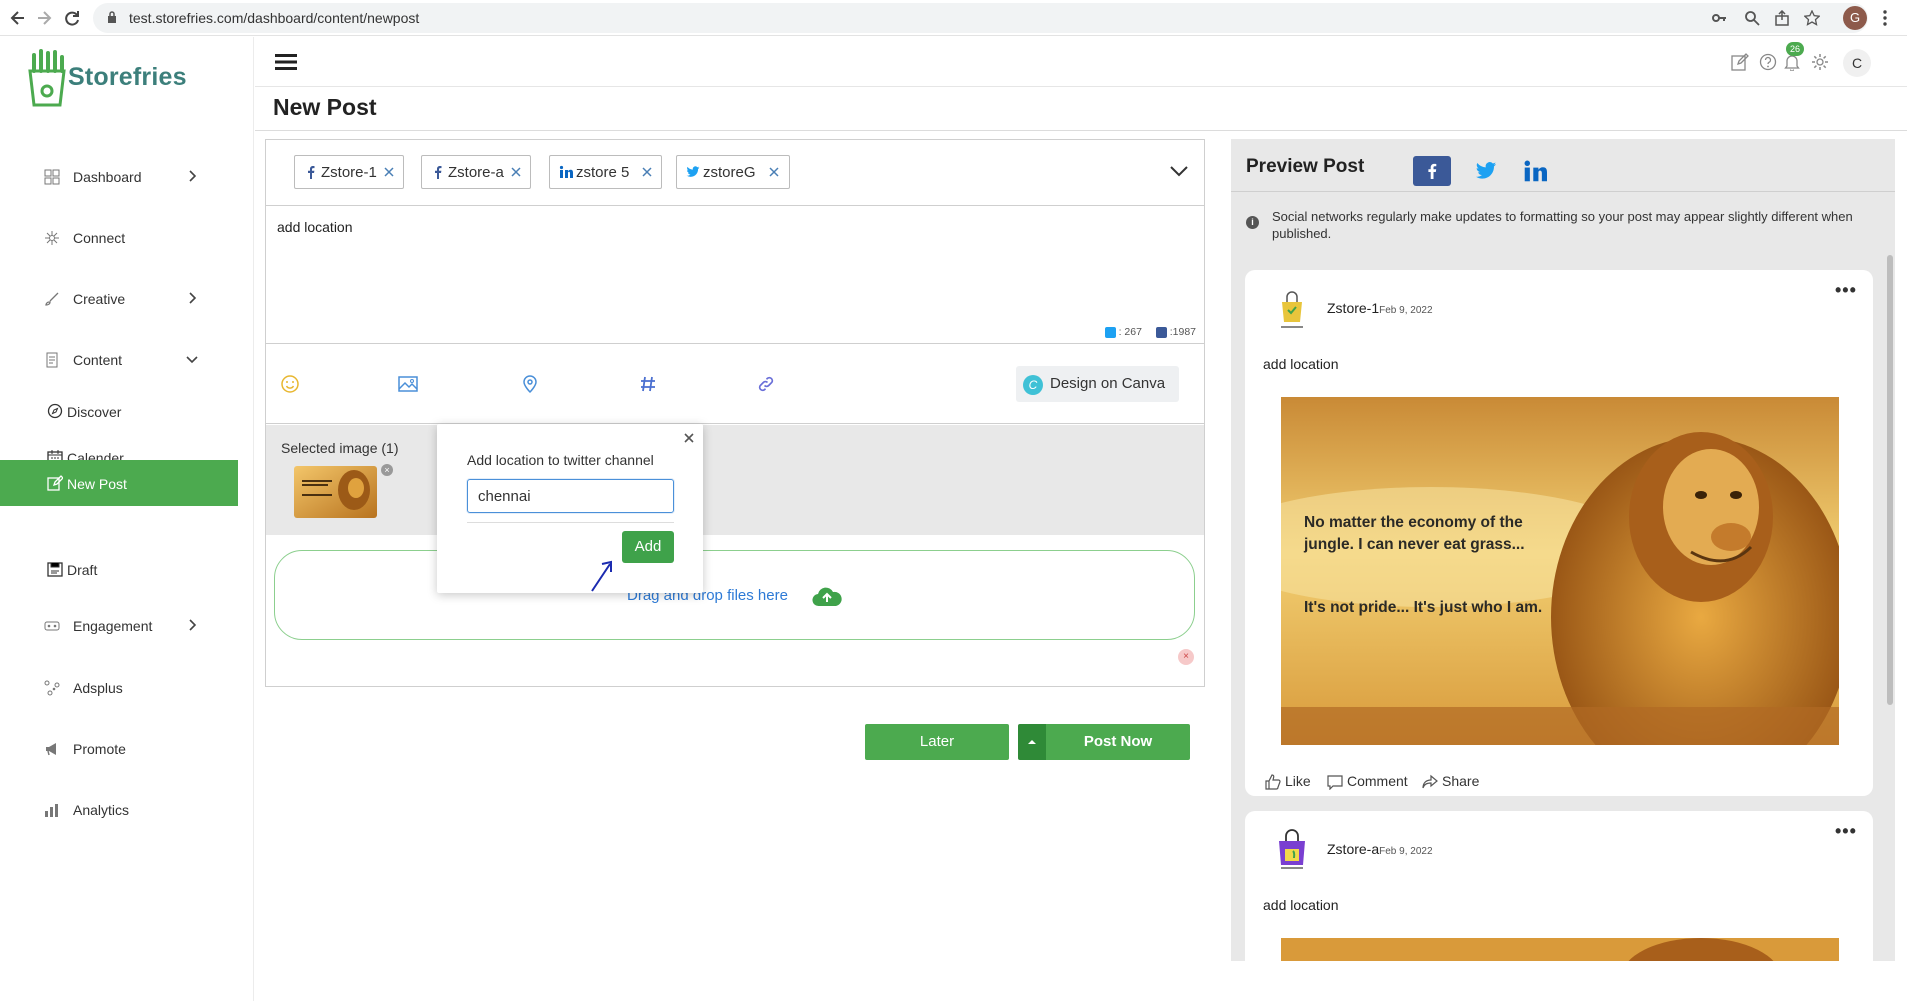 This screenshot has height=1001, width=1907. I want to click on design-on-canva-button: C Design on Canva, so click(1097, 384).